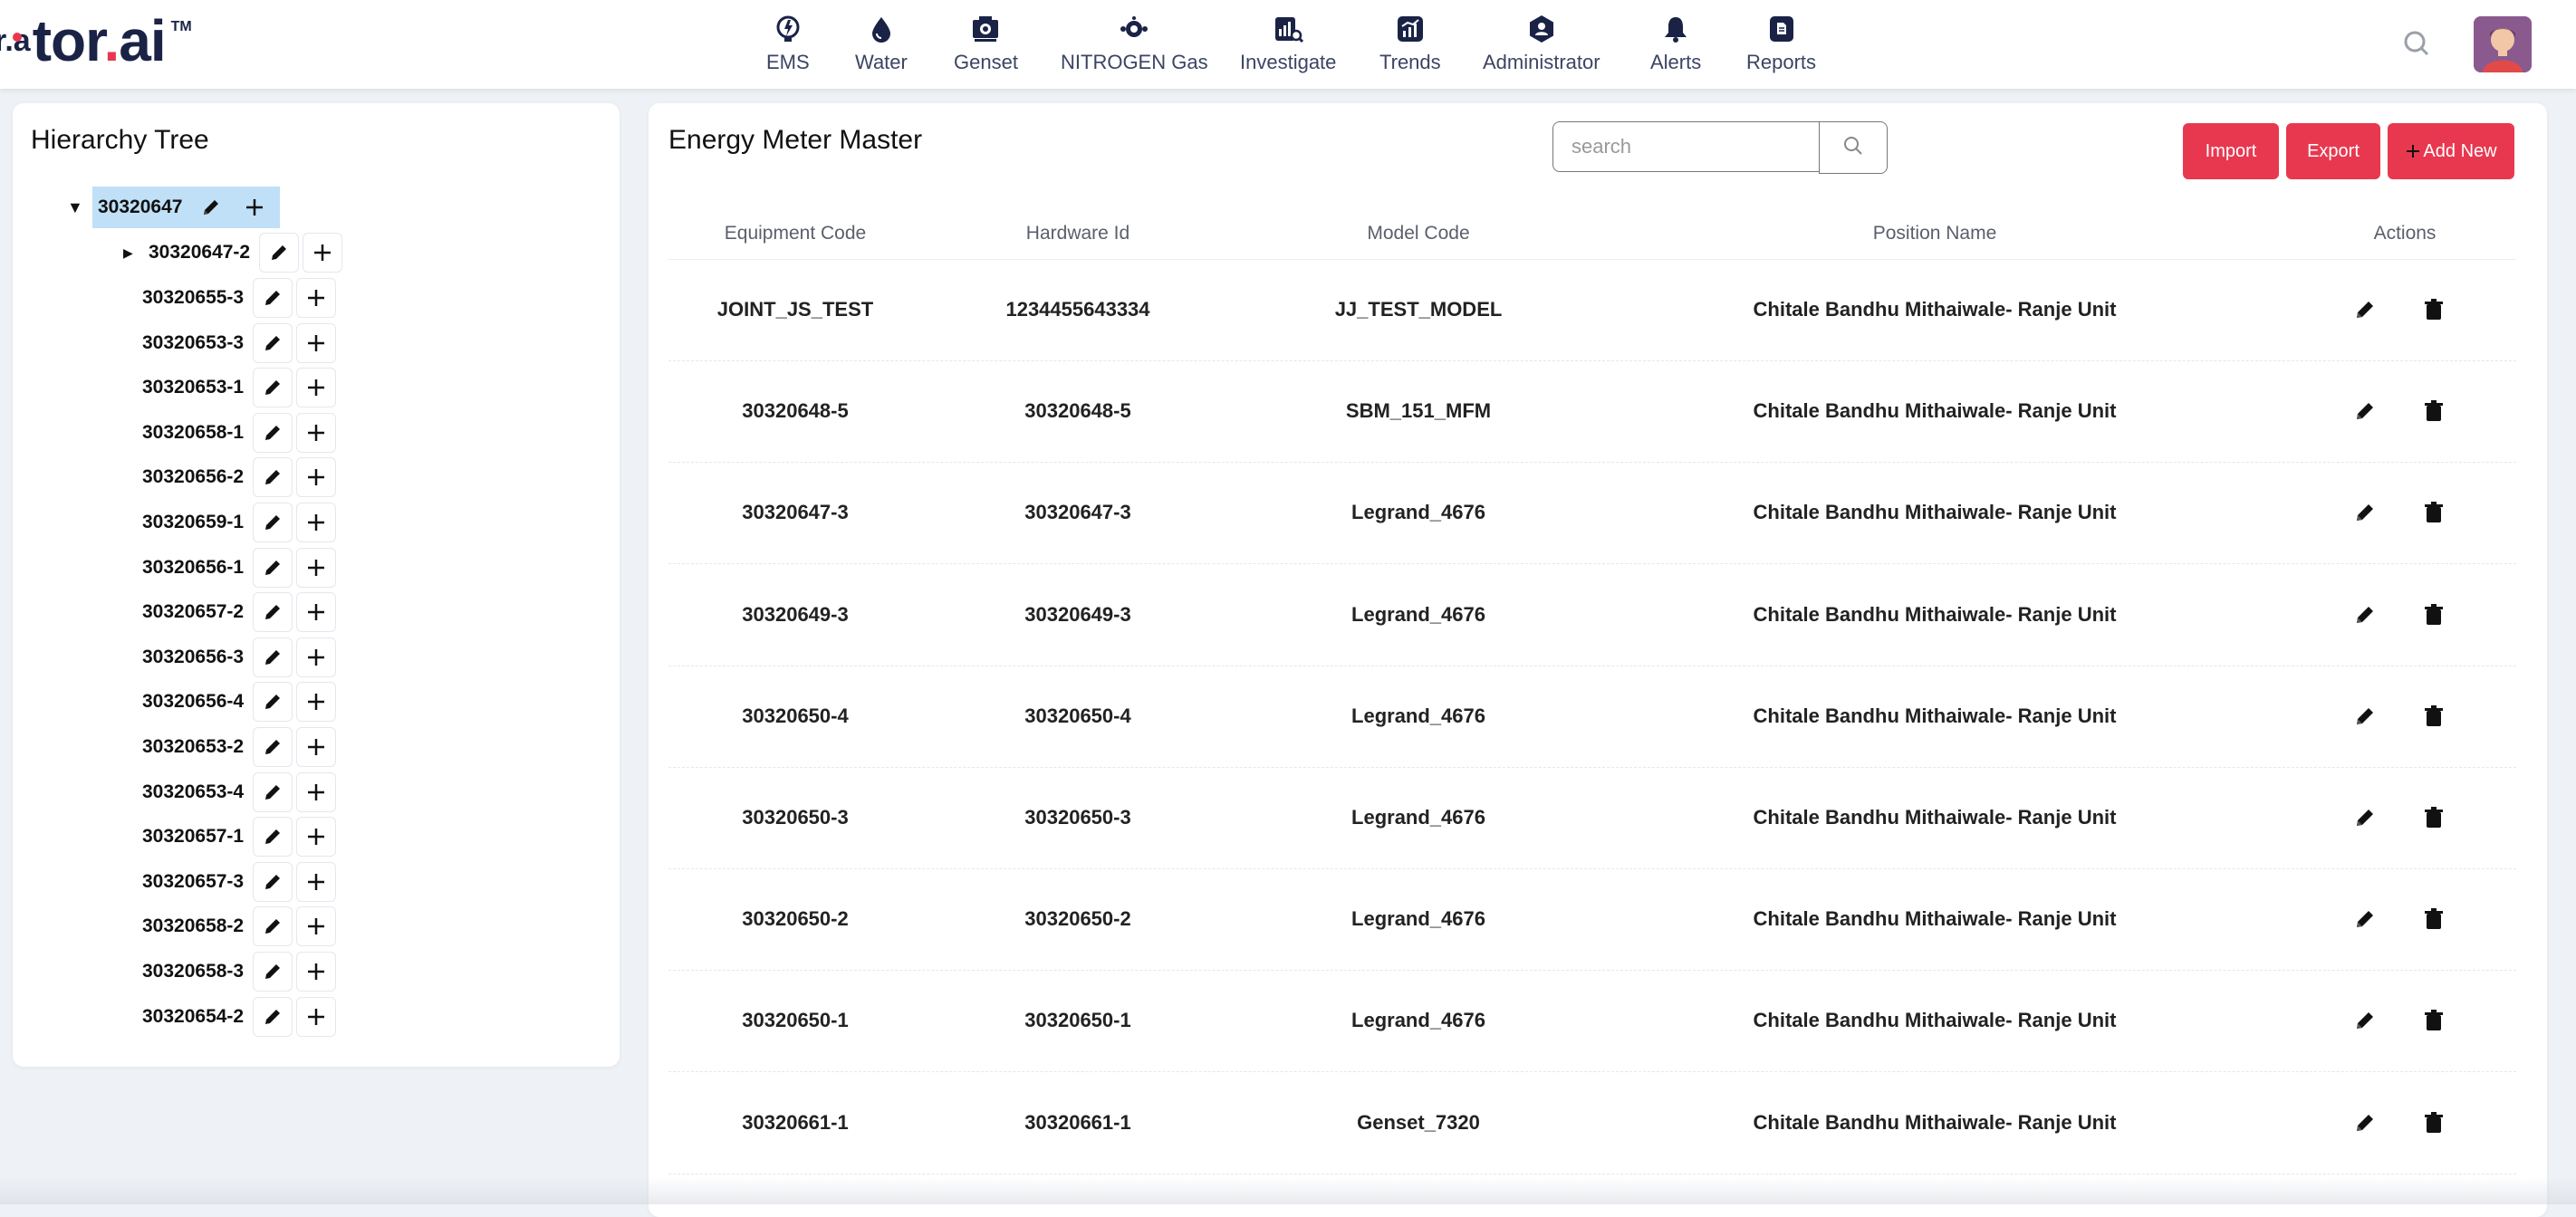  What do you see at coordinates (186, 207) in the screenshot?
I see `tree-node-selected: 30320647` at bounding box center [186, 207].